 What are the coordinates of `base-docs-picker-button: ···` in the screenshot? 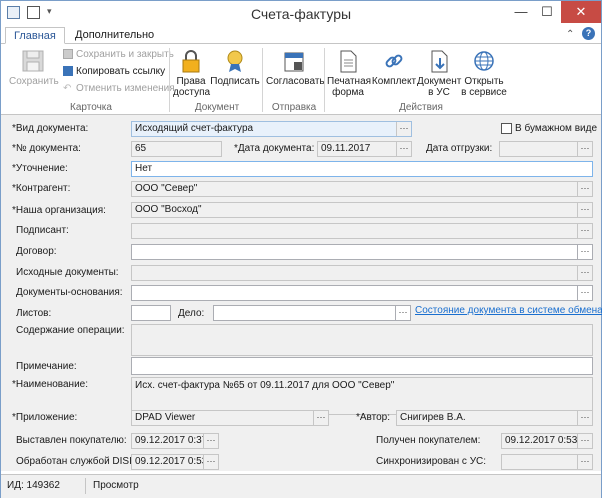 It's located at (584, 293).